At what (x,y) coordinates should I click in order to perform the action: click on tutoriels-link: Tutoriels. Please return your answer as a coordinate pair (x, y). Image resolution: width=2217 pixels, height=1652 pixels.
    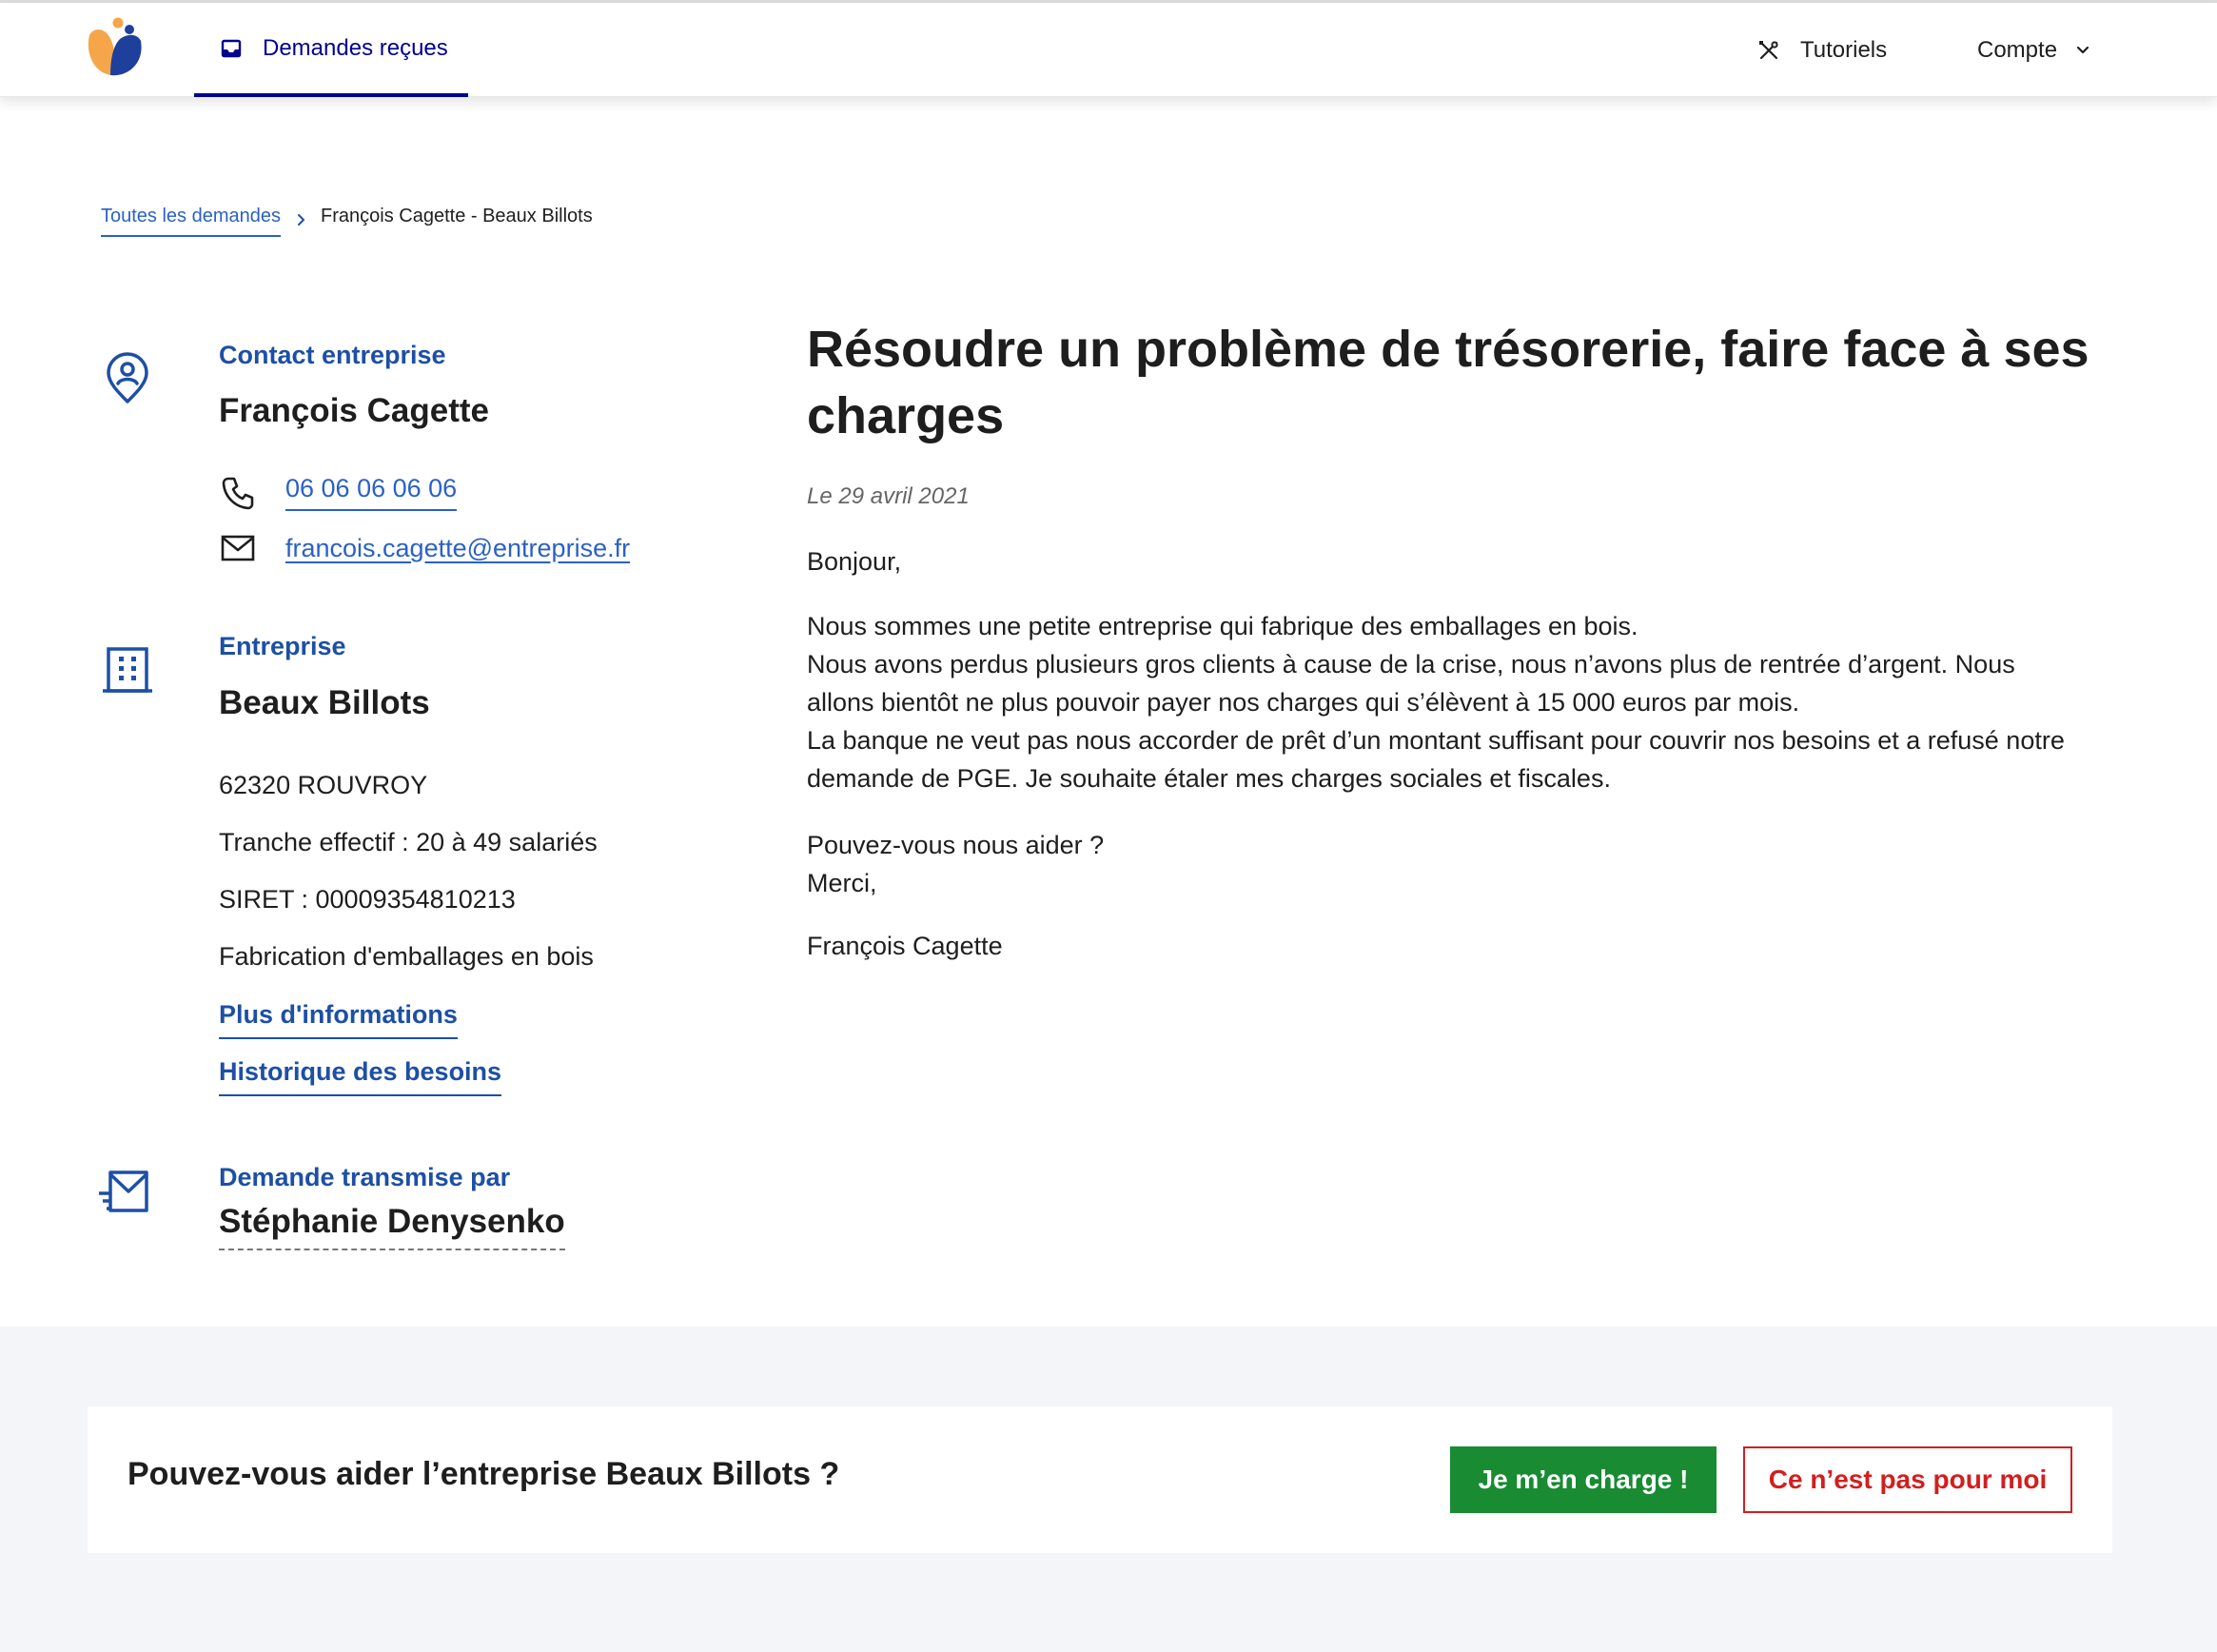
    Looking at the image, I should click on (1821, 50).